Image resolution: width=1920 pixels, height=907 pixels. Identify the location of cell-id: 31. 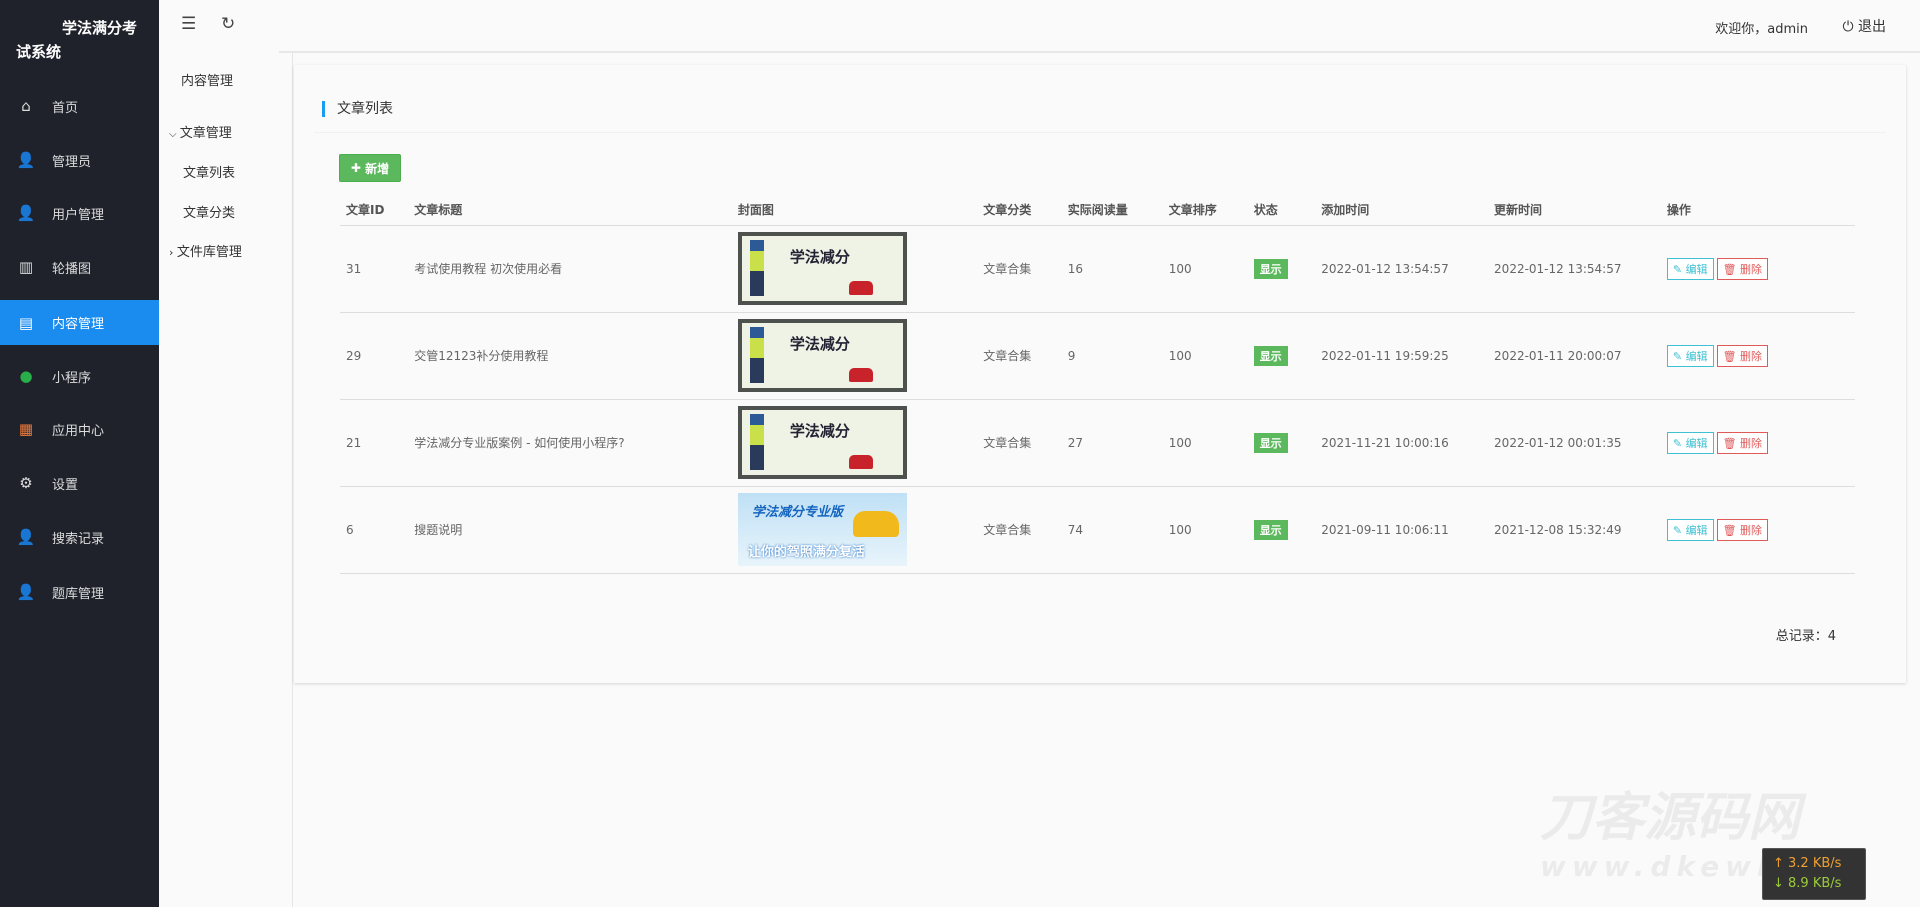
(374, 269).